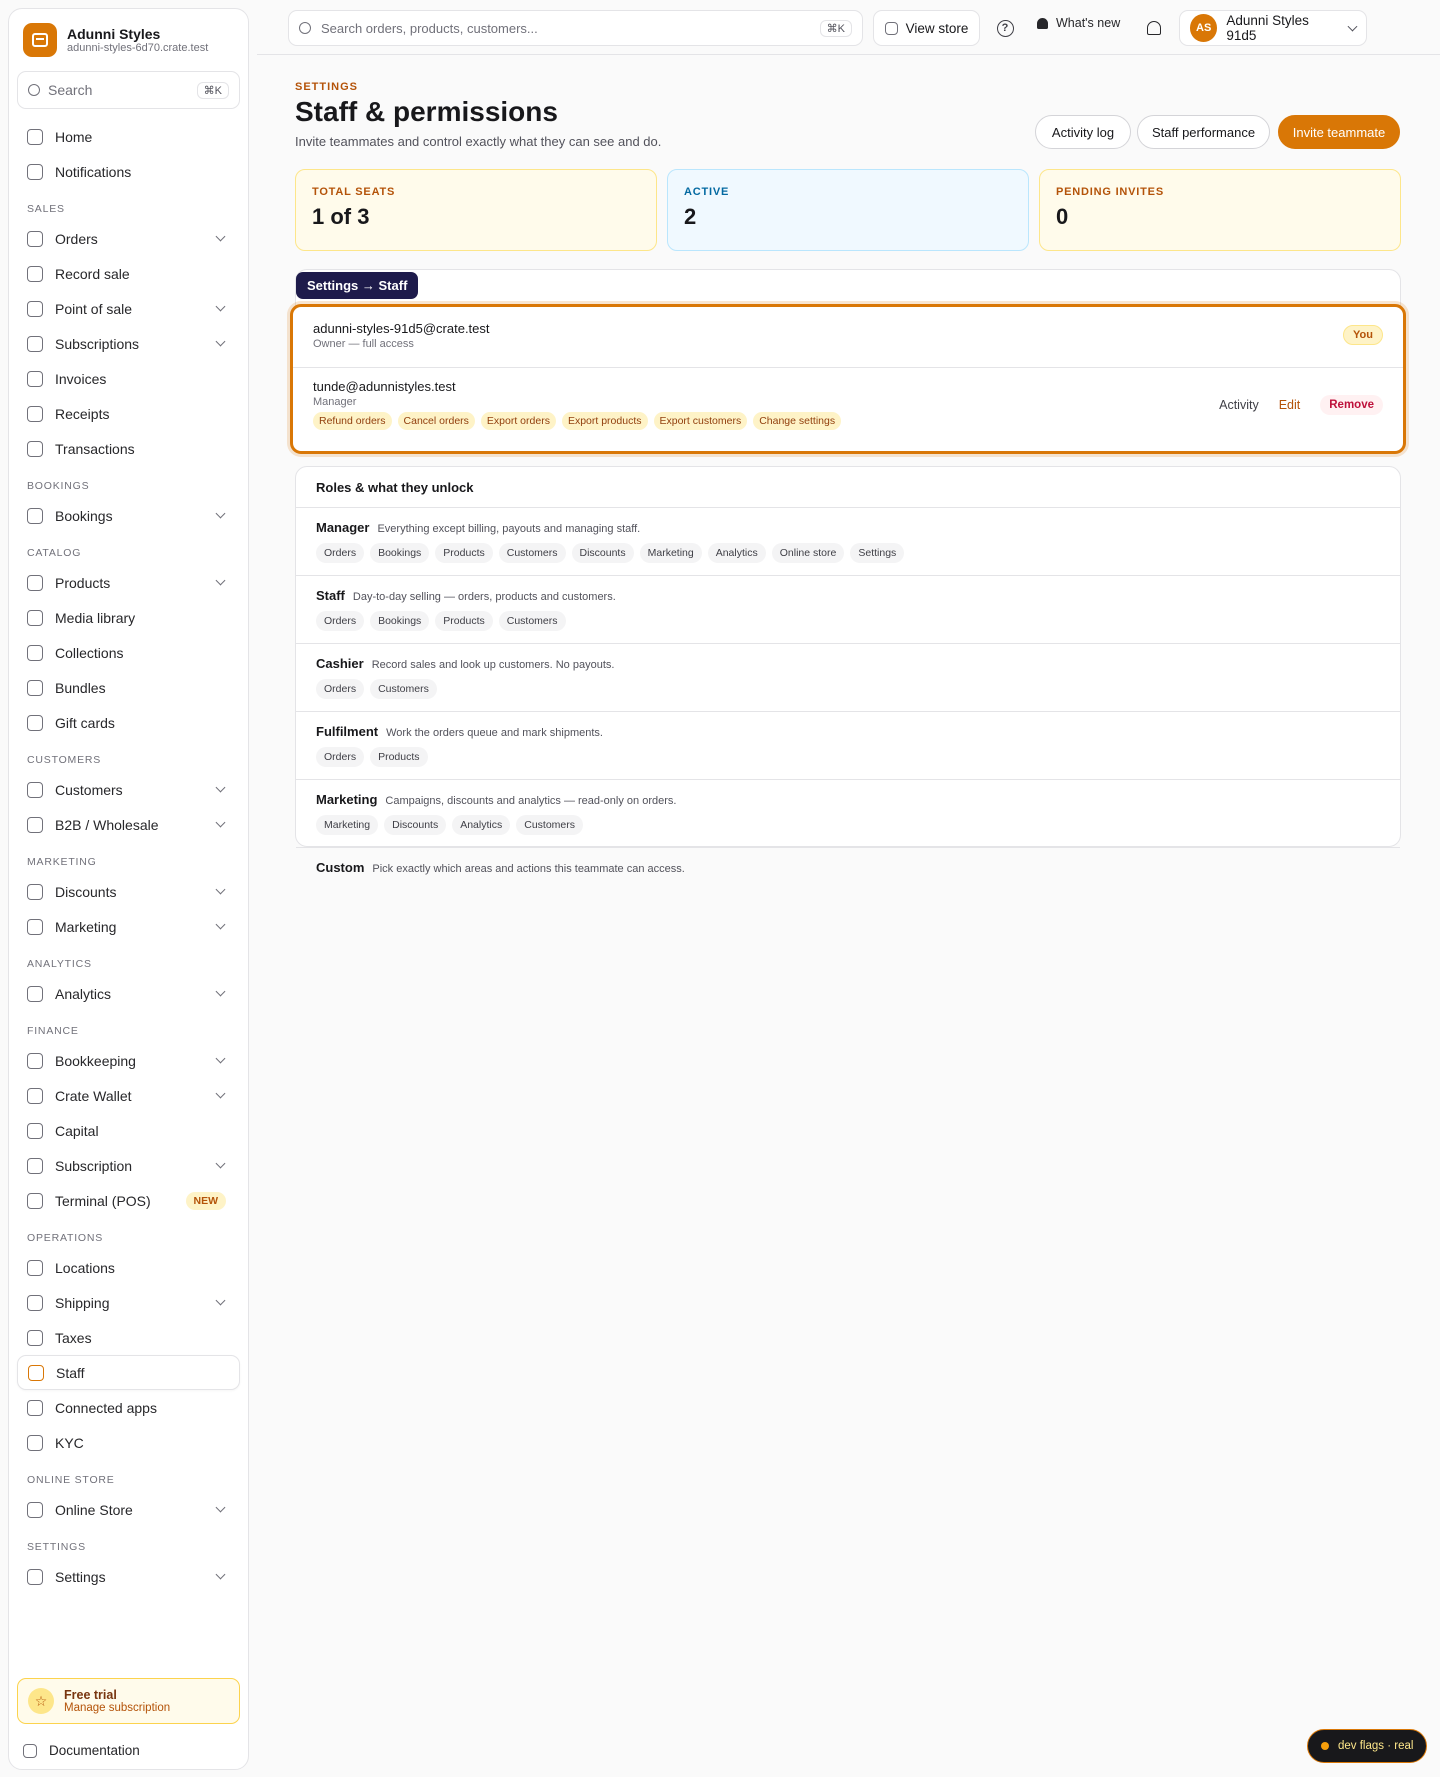 This screenshot has height=1777, width=1440. Describe the element at coordinates (35, 1509) in the screenshot. I see `online-store-icon` at that location.